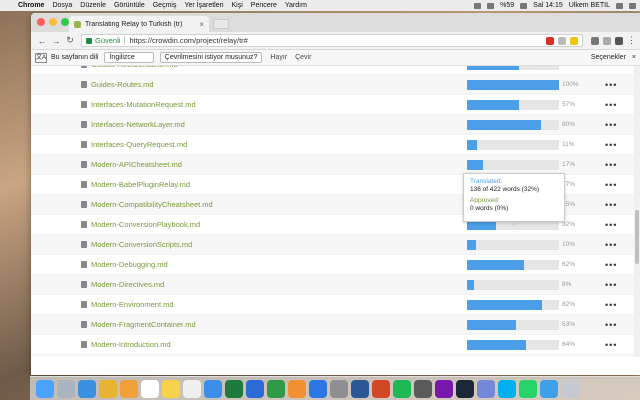  Describe the element at coordinates (335, 265) in the screenshot. I see `file-row: Modern-Debugging.md 62% •••` at that location.